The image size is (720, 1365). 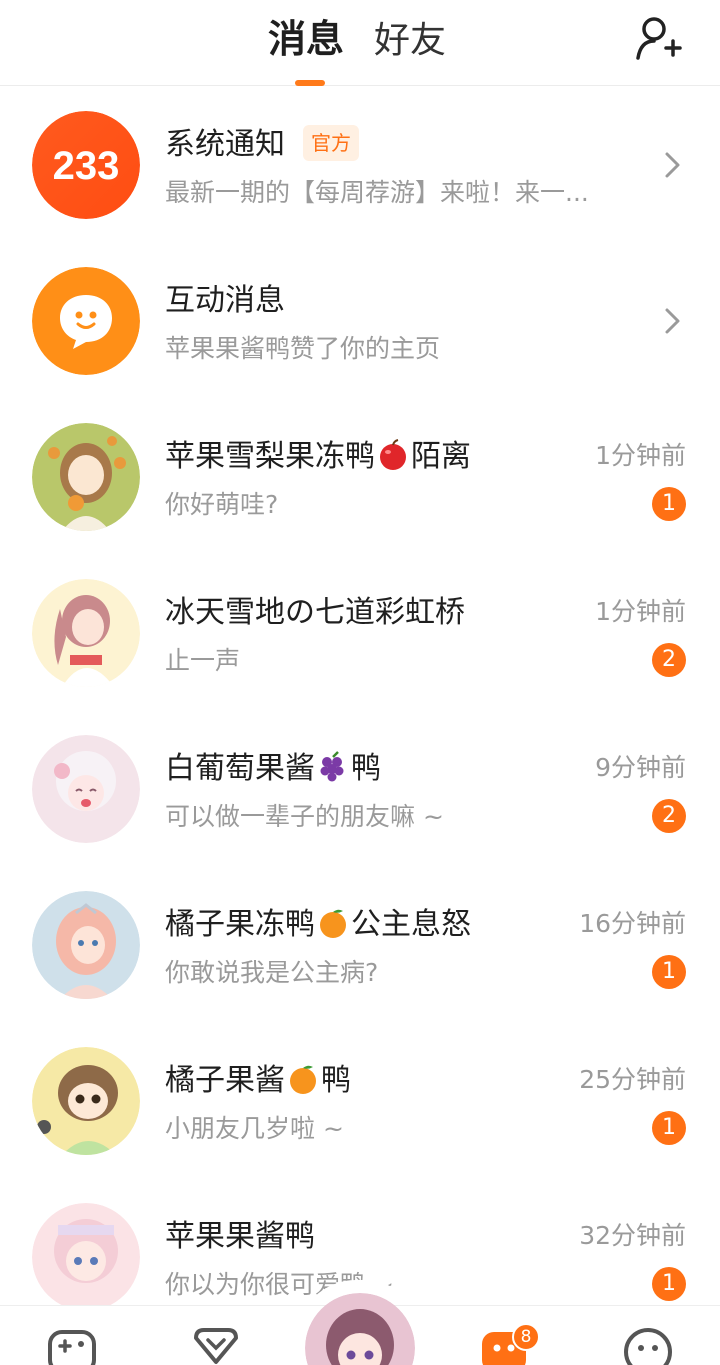 What do you see at coordinates (410, 41) in the screenshot?
I see `tab-friends: 好友` at bounding box center [410, 41].